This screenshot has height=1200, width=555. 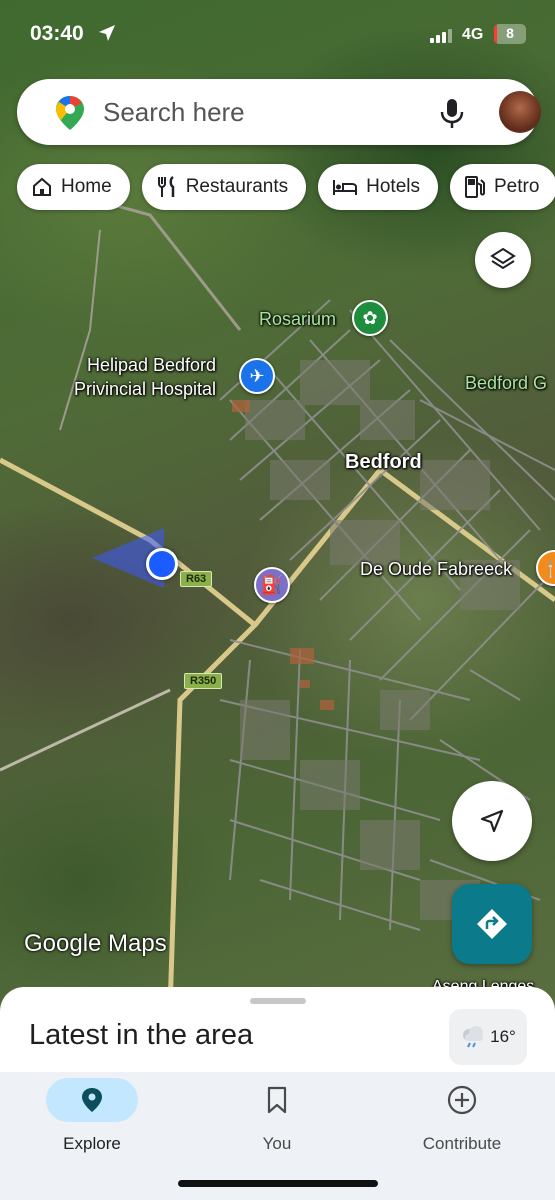 I want to click on helipad-label-line2: Privincial Hospital, so click(x=145, y=389).